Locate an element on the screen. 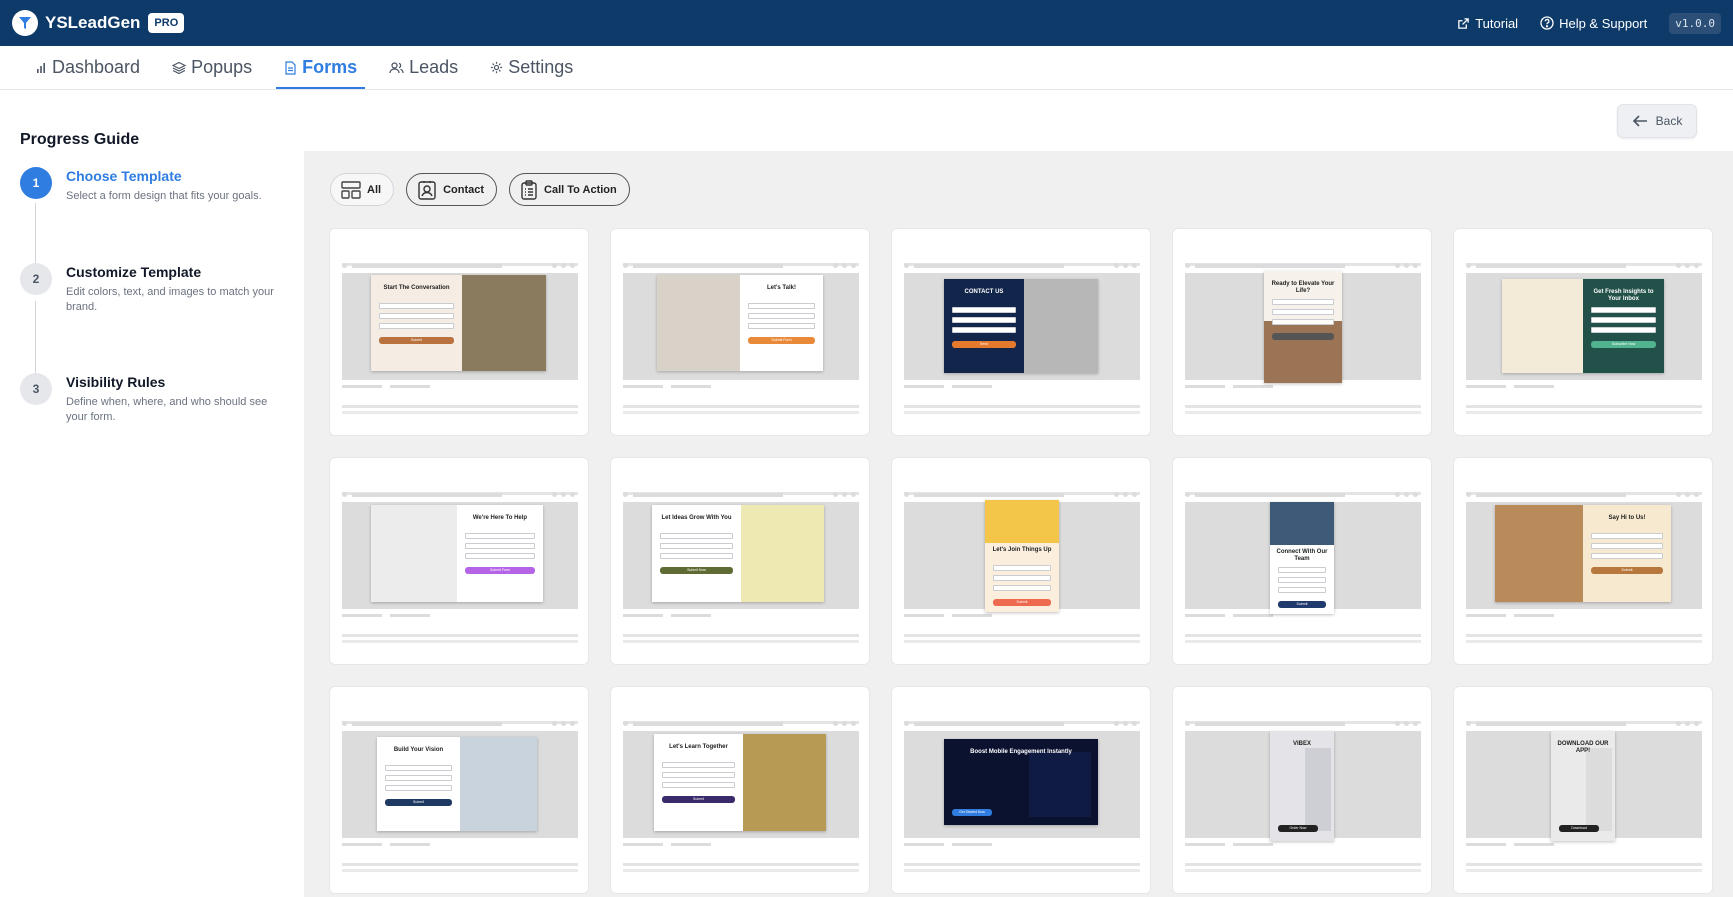 The height and width of the screenshot is (897, 1733). tab-forms: Forms is located at coordinates (321, 67).